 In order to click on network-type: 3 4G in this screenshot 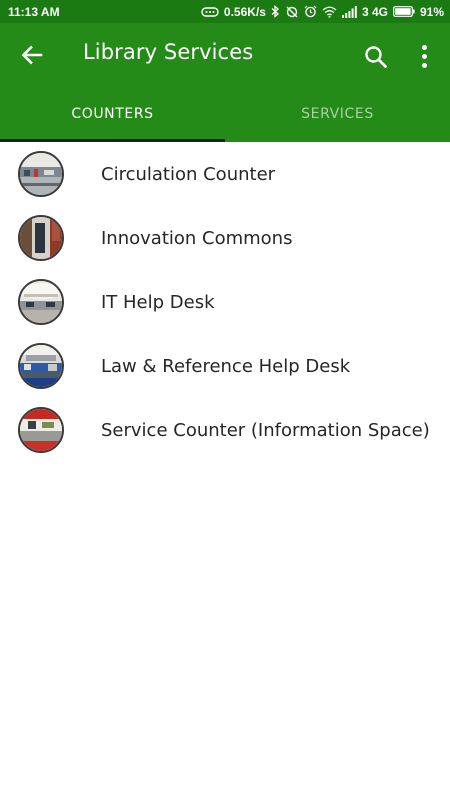, I will do `click(374, 11)`.